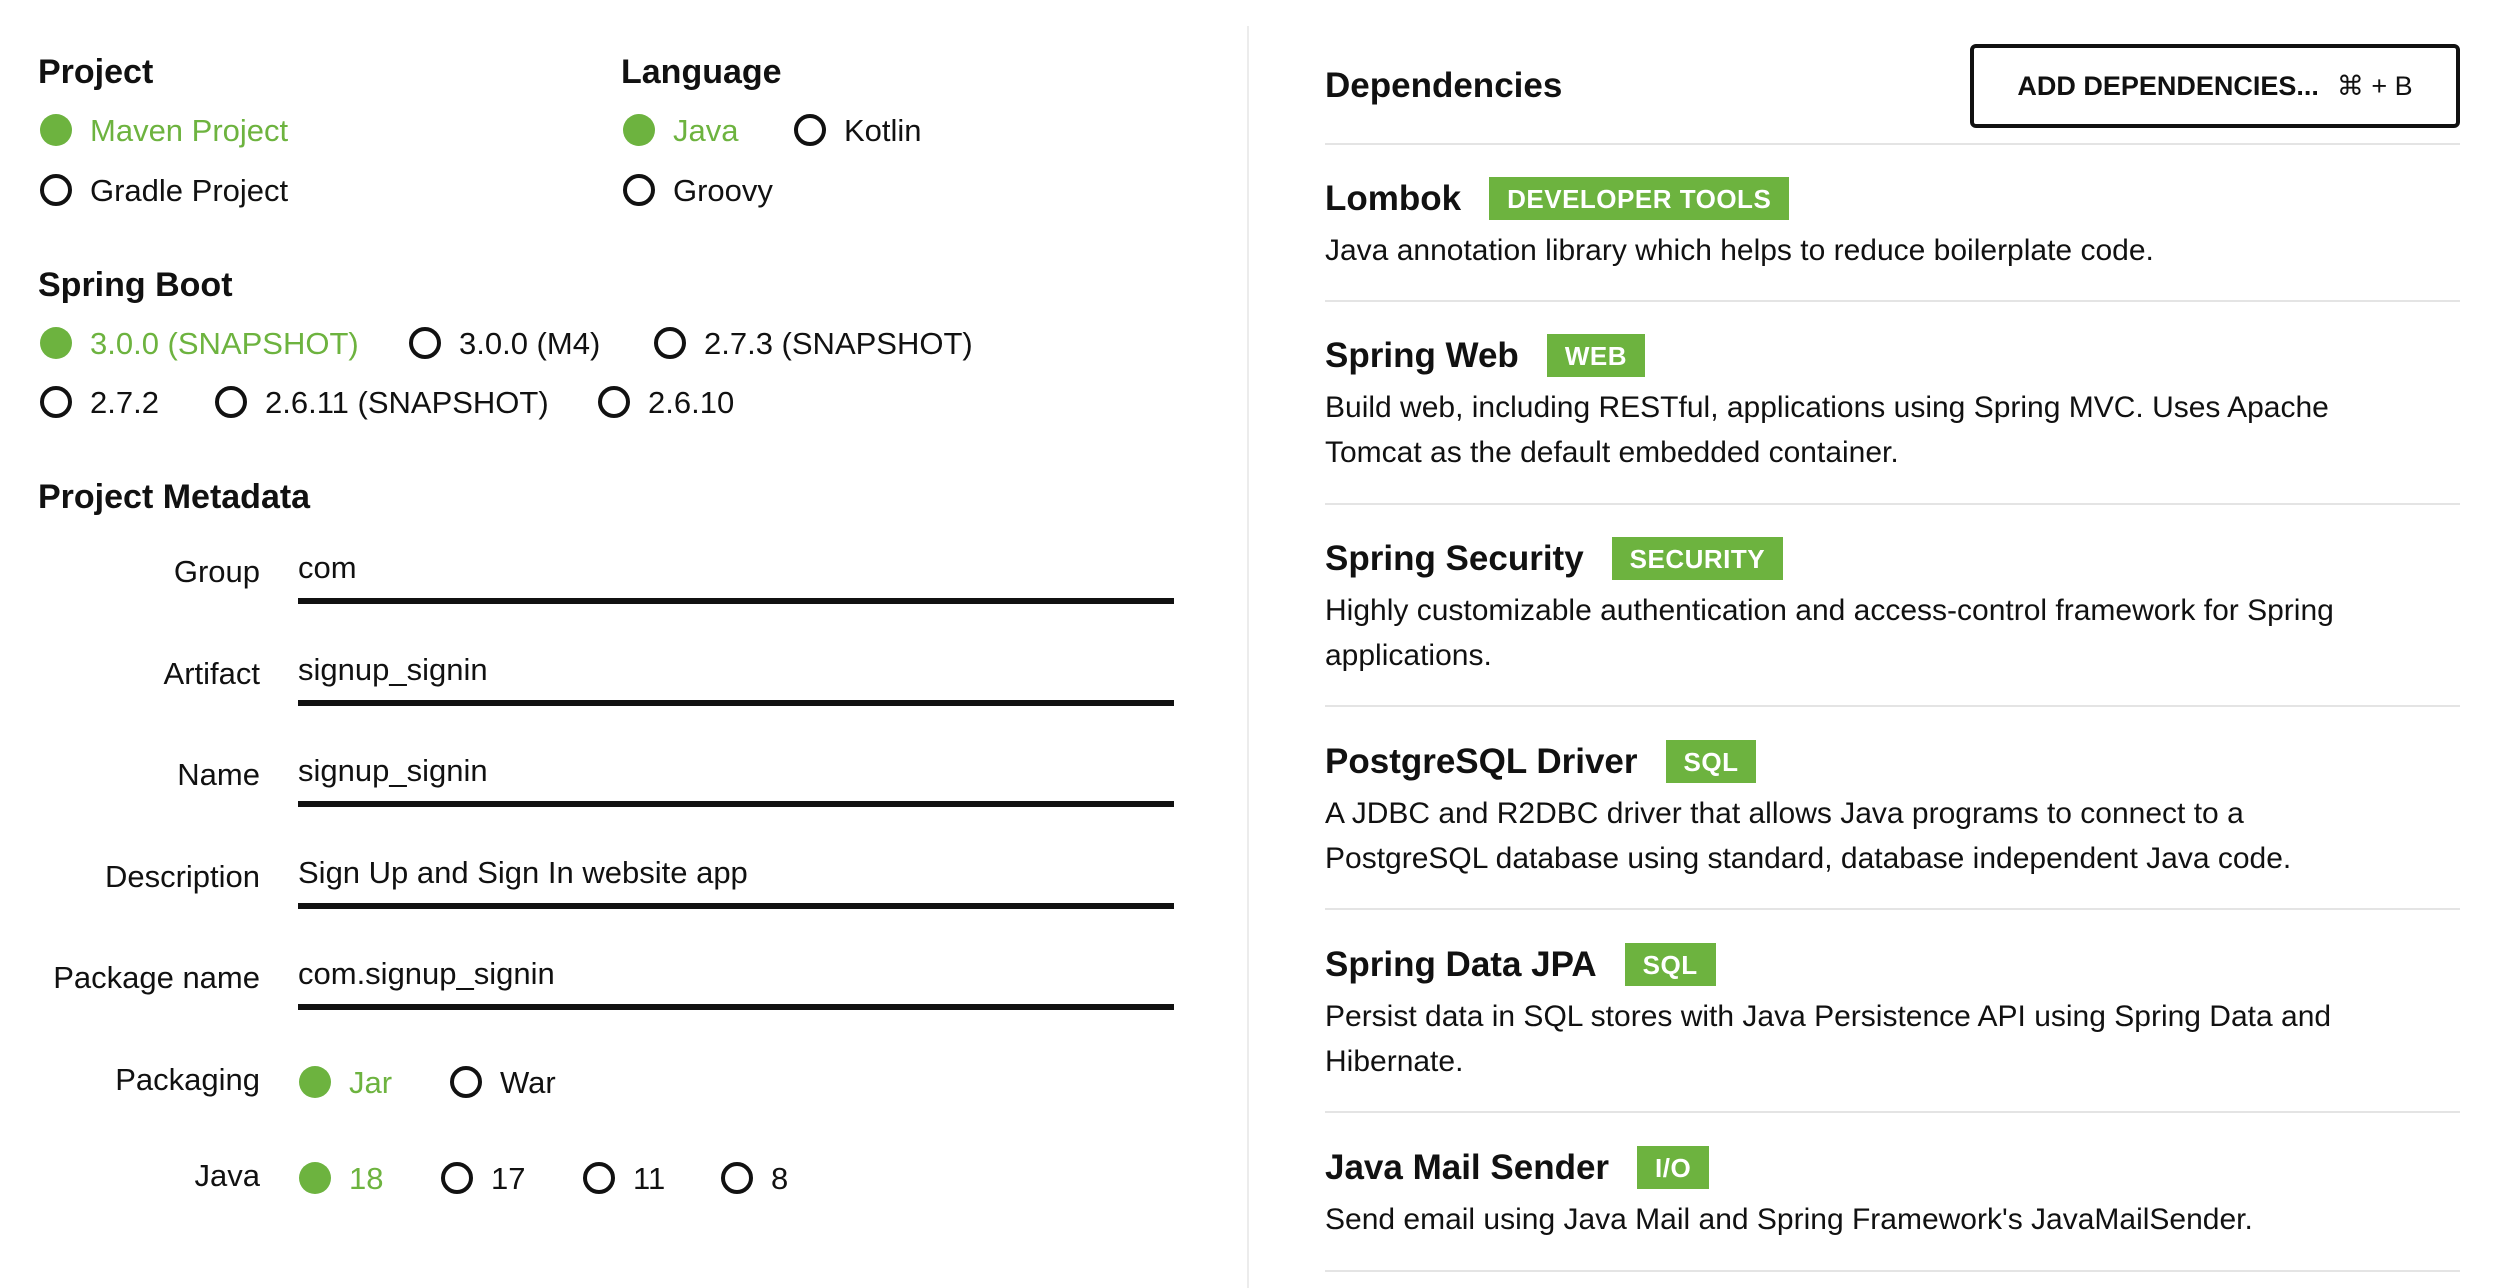 This screenshot has width=2496, height=1288. Describe the element at coordinates (1467, 1167) in the screenshot. I see `dependency-name: Java Mail Sender` at that location.